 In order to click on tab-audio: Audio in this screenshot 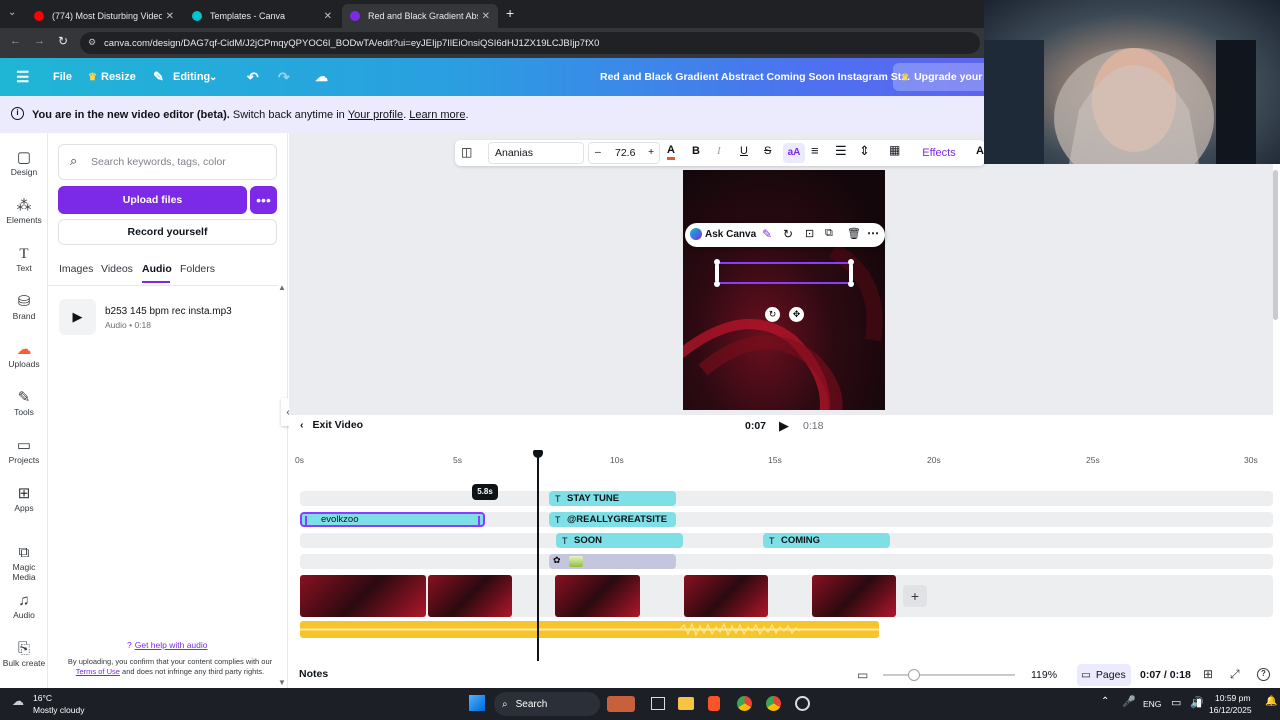, I will do `click(157, 269)`.